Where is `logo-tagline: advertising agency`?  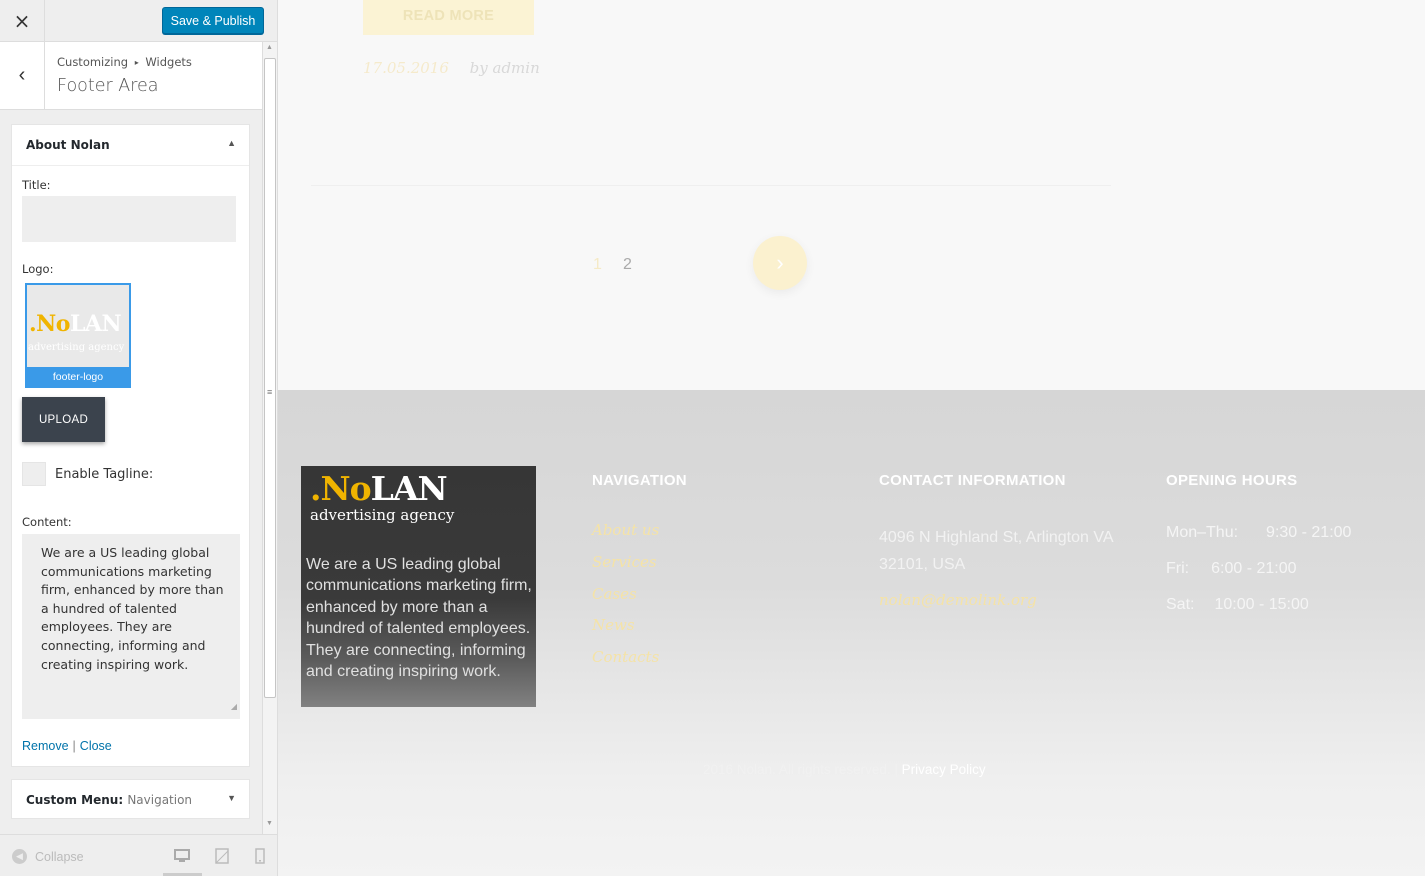 logo-tagline: advertising agency is located at coordinates (76, 347).